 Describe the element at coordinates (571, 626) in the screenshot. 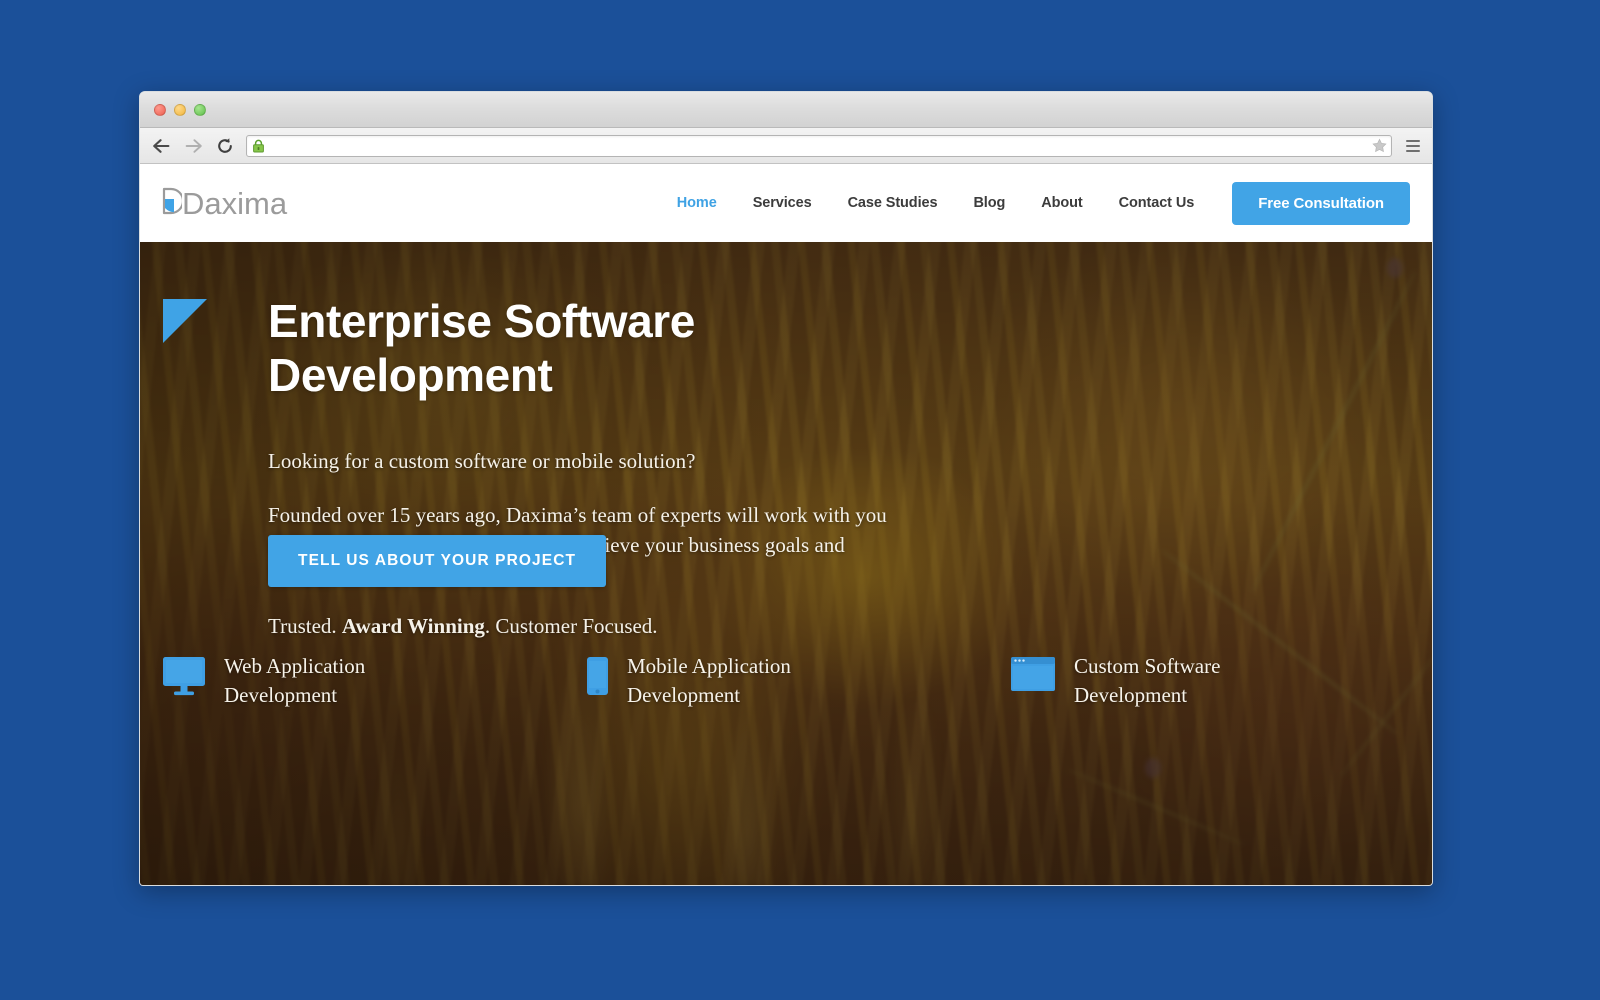

I see `hero-tagline-post: . Customer Focused.` at that location.